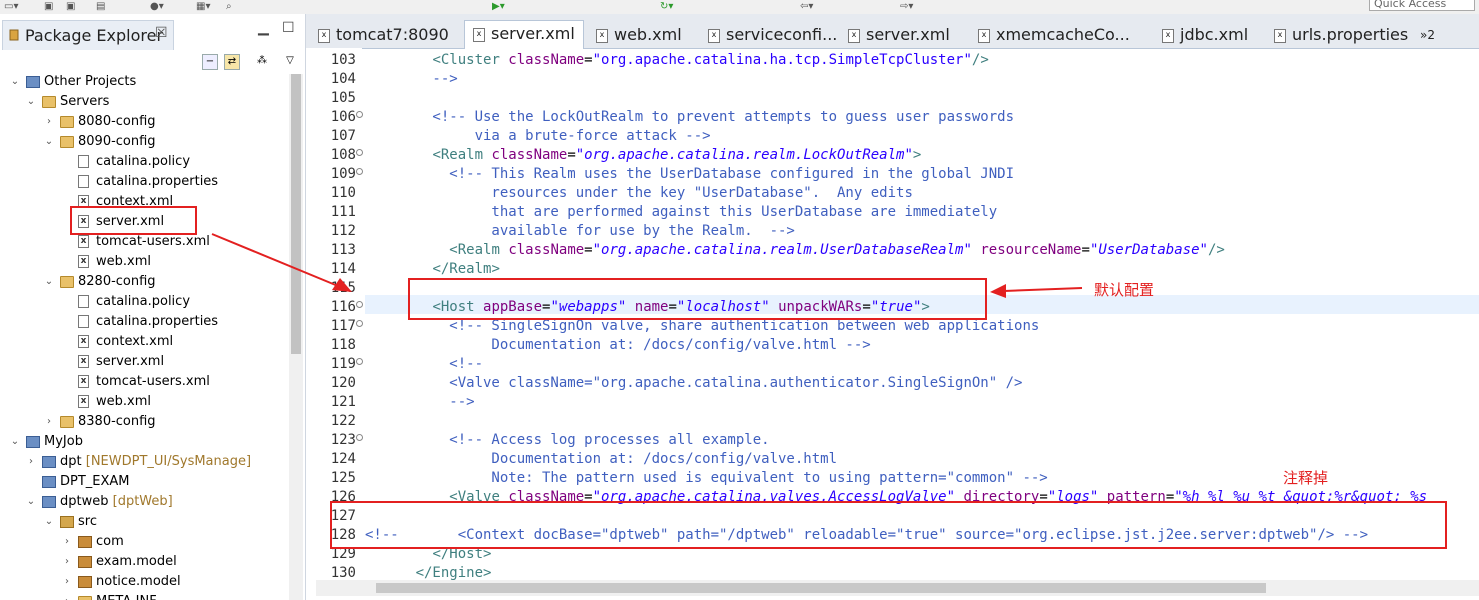  What do you see at coordinates (1124, 290) in the screenshot?
I see `default-config-note: 默认配置` at bounding box center [1124, 290].